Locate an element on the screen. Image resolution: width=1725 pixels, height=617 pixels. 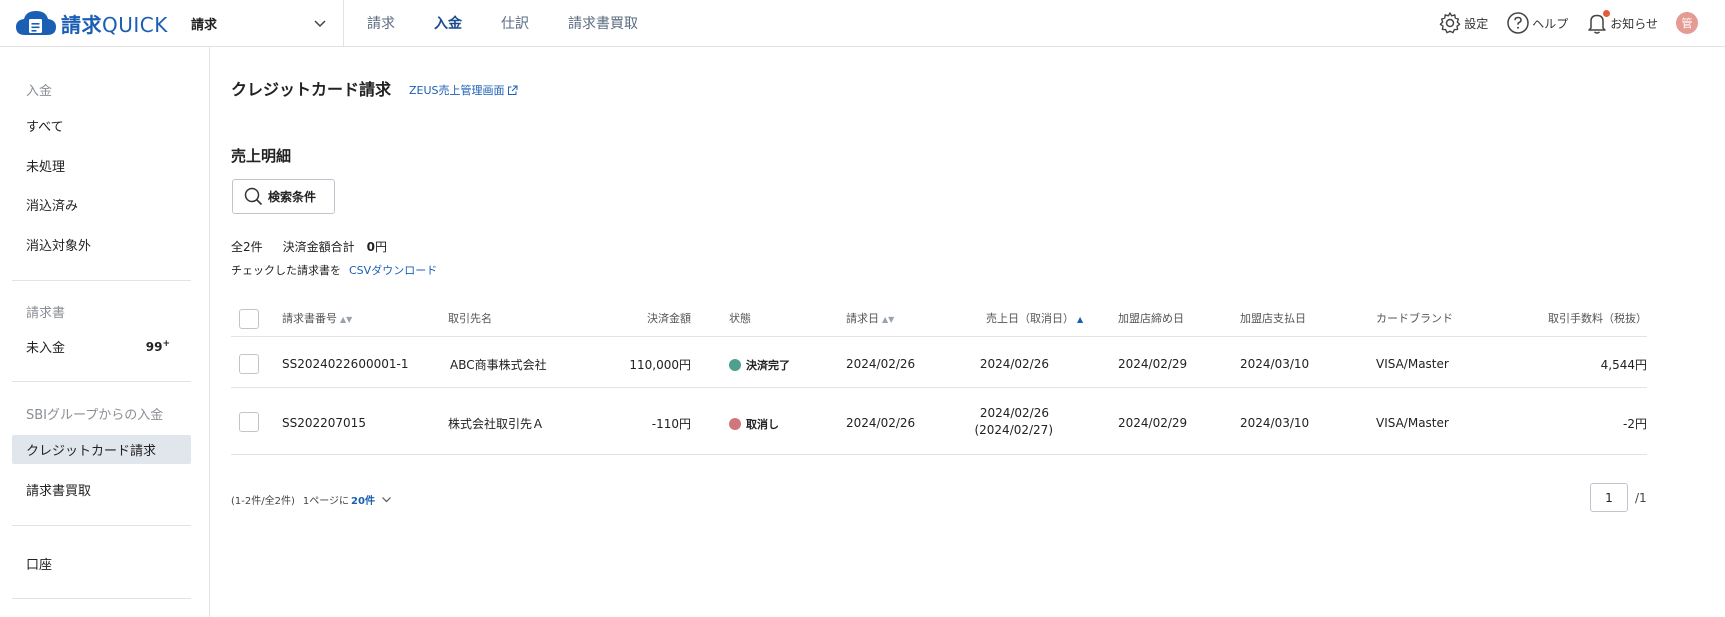
sidebar-item-factoring: 請求書買取 is located at coordinates (101, 489).